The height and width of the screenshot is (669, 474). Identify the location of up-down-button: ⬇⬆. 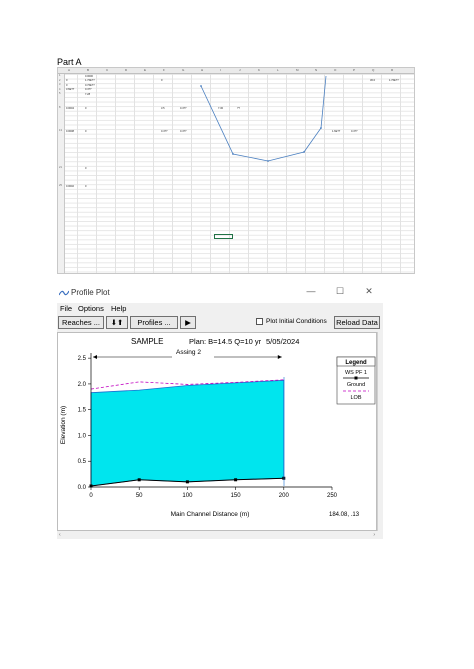
(117, 322).